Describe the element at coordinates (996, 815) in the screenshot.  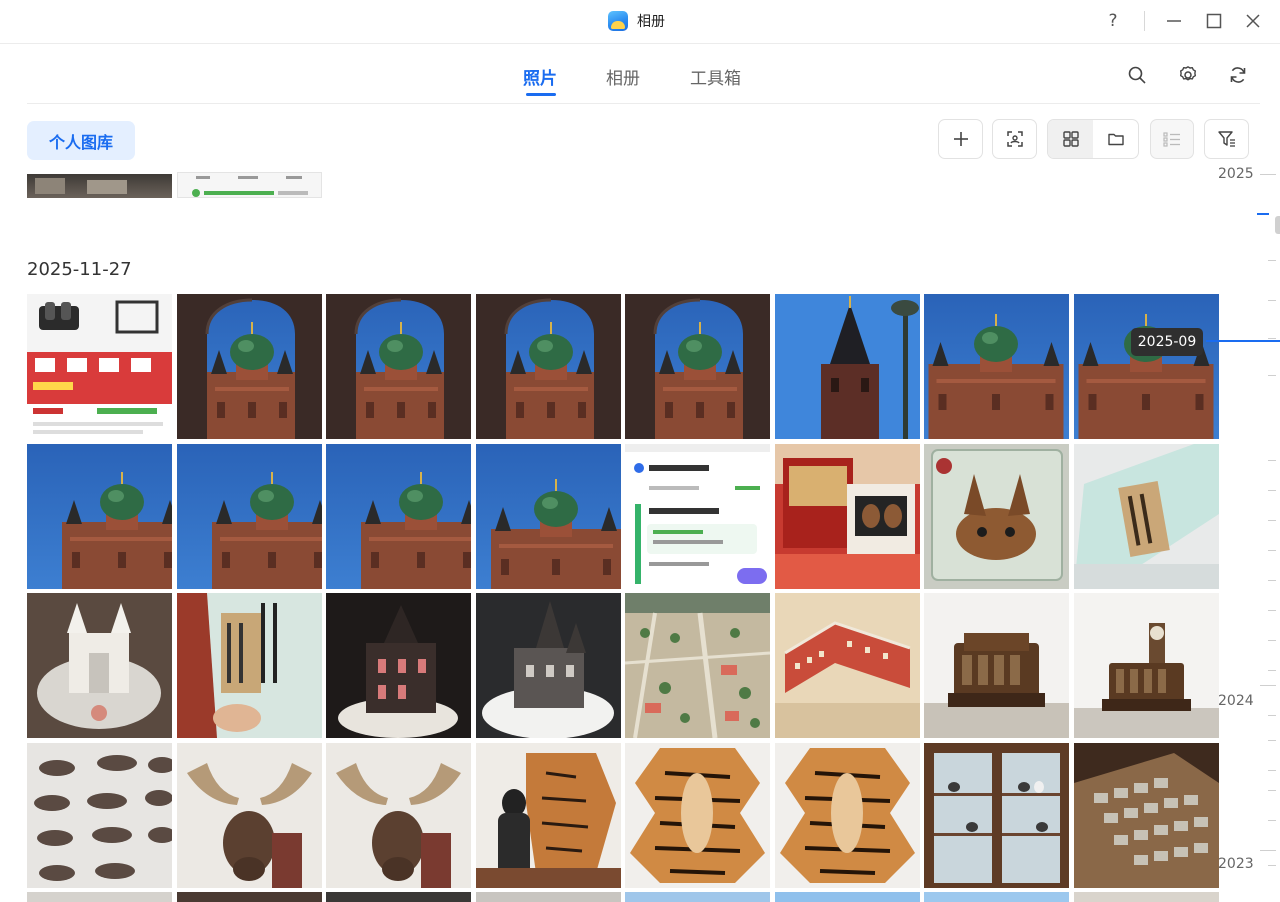
I see `photo-thumbnail-display-cabinet` at that location.